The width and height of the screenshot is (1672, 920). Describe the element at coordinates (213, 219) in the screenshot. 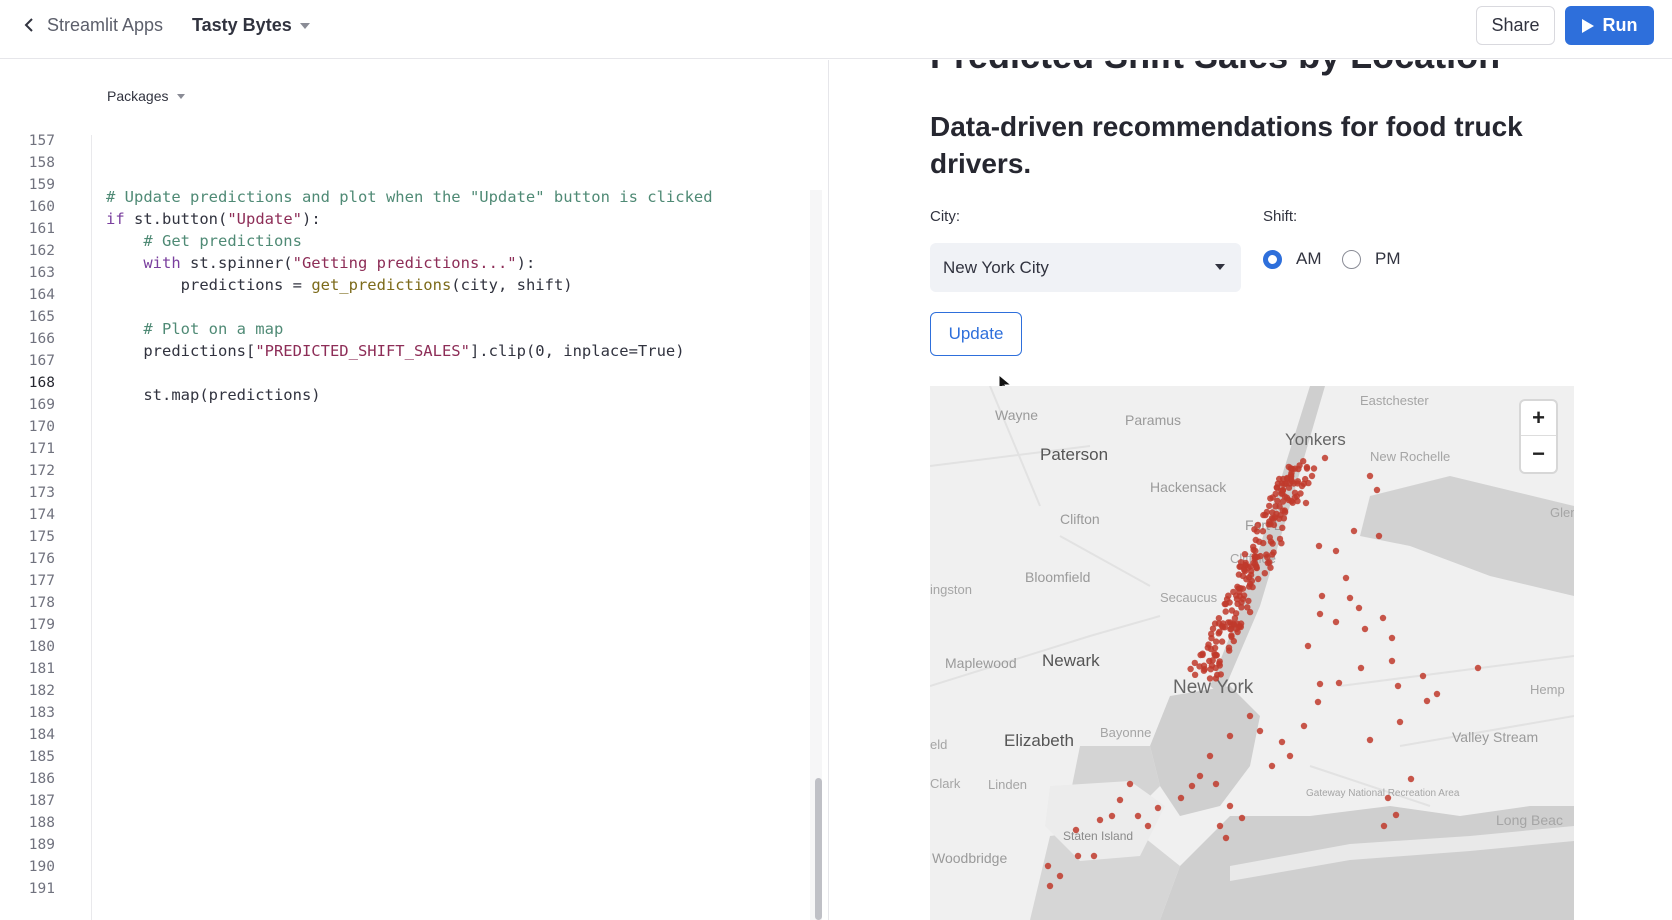

I see `code-line-160: if st.button("Update"):` at that location.